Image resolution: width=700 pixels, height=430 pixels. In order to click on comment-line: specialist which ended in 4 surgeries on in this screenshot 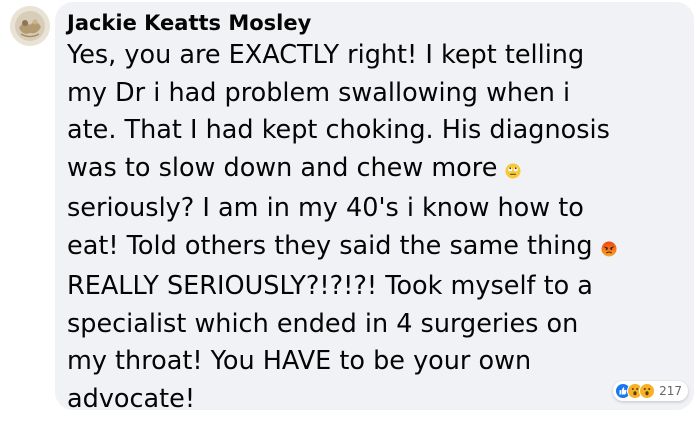, I will do `click(323, 323)`.